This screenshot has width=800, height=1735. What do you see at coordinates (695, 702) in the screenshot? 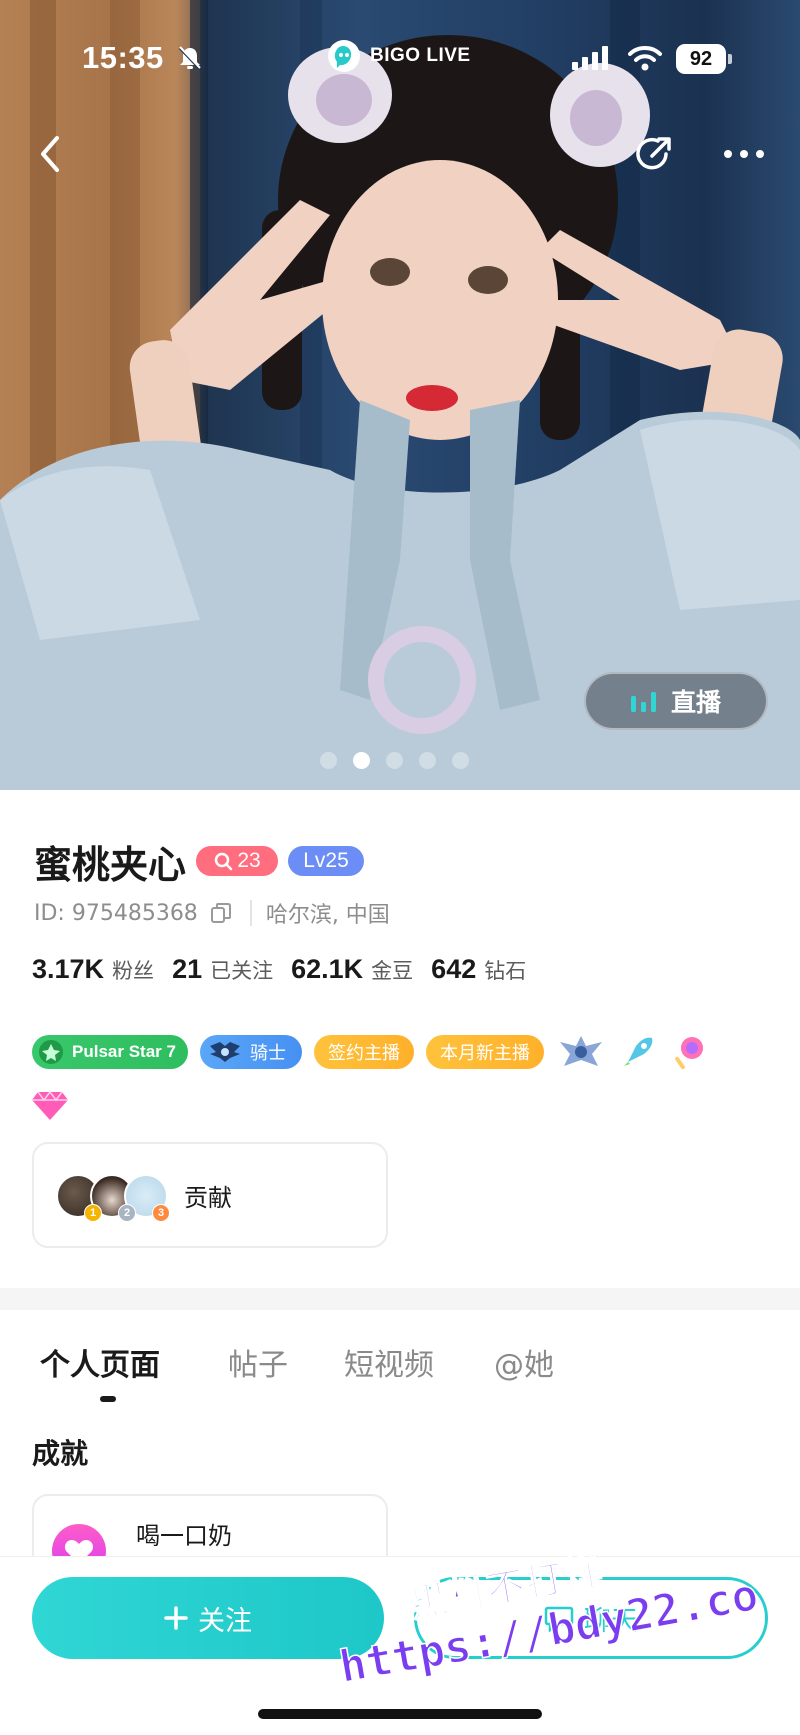
I see `live-label: 直播` at bounding box center [695, 702].